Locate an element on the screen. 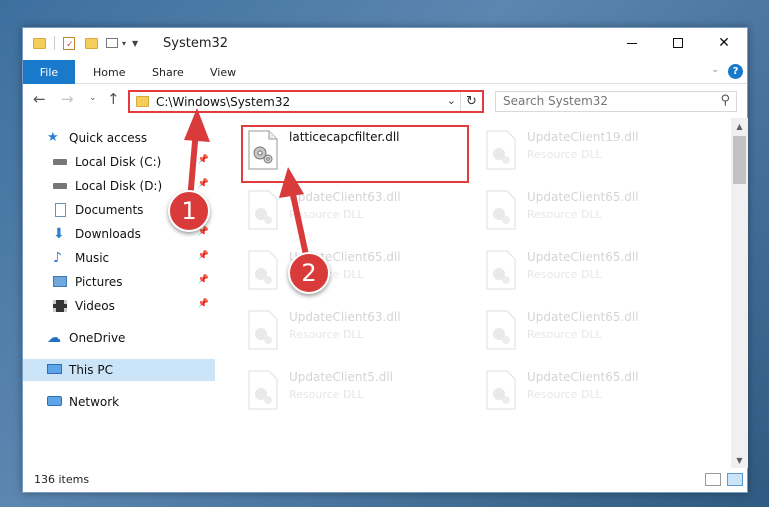 This screenshot has height=507, width=769. sidebar-item-music: ♪ Music 📌 is located at coordinates (119, 258).